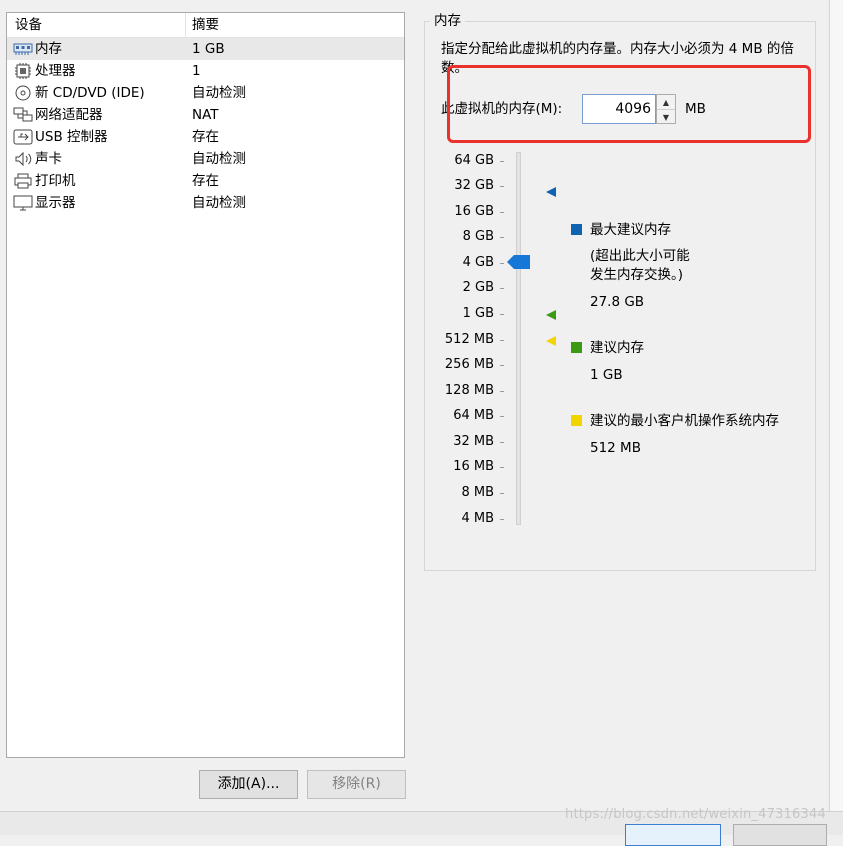 The width and height of the screenshot is (843, 846). I want to click on device-row-network-adapter: 网络适配器 NAT, so click(205, 115).